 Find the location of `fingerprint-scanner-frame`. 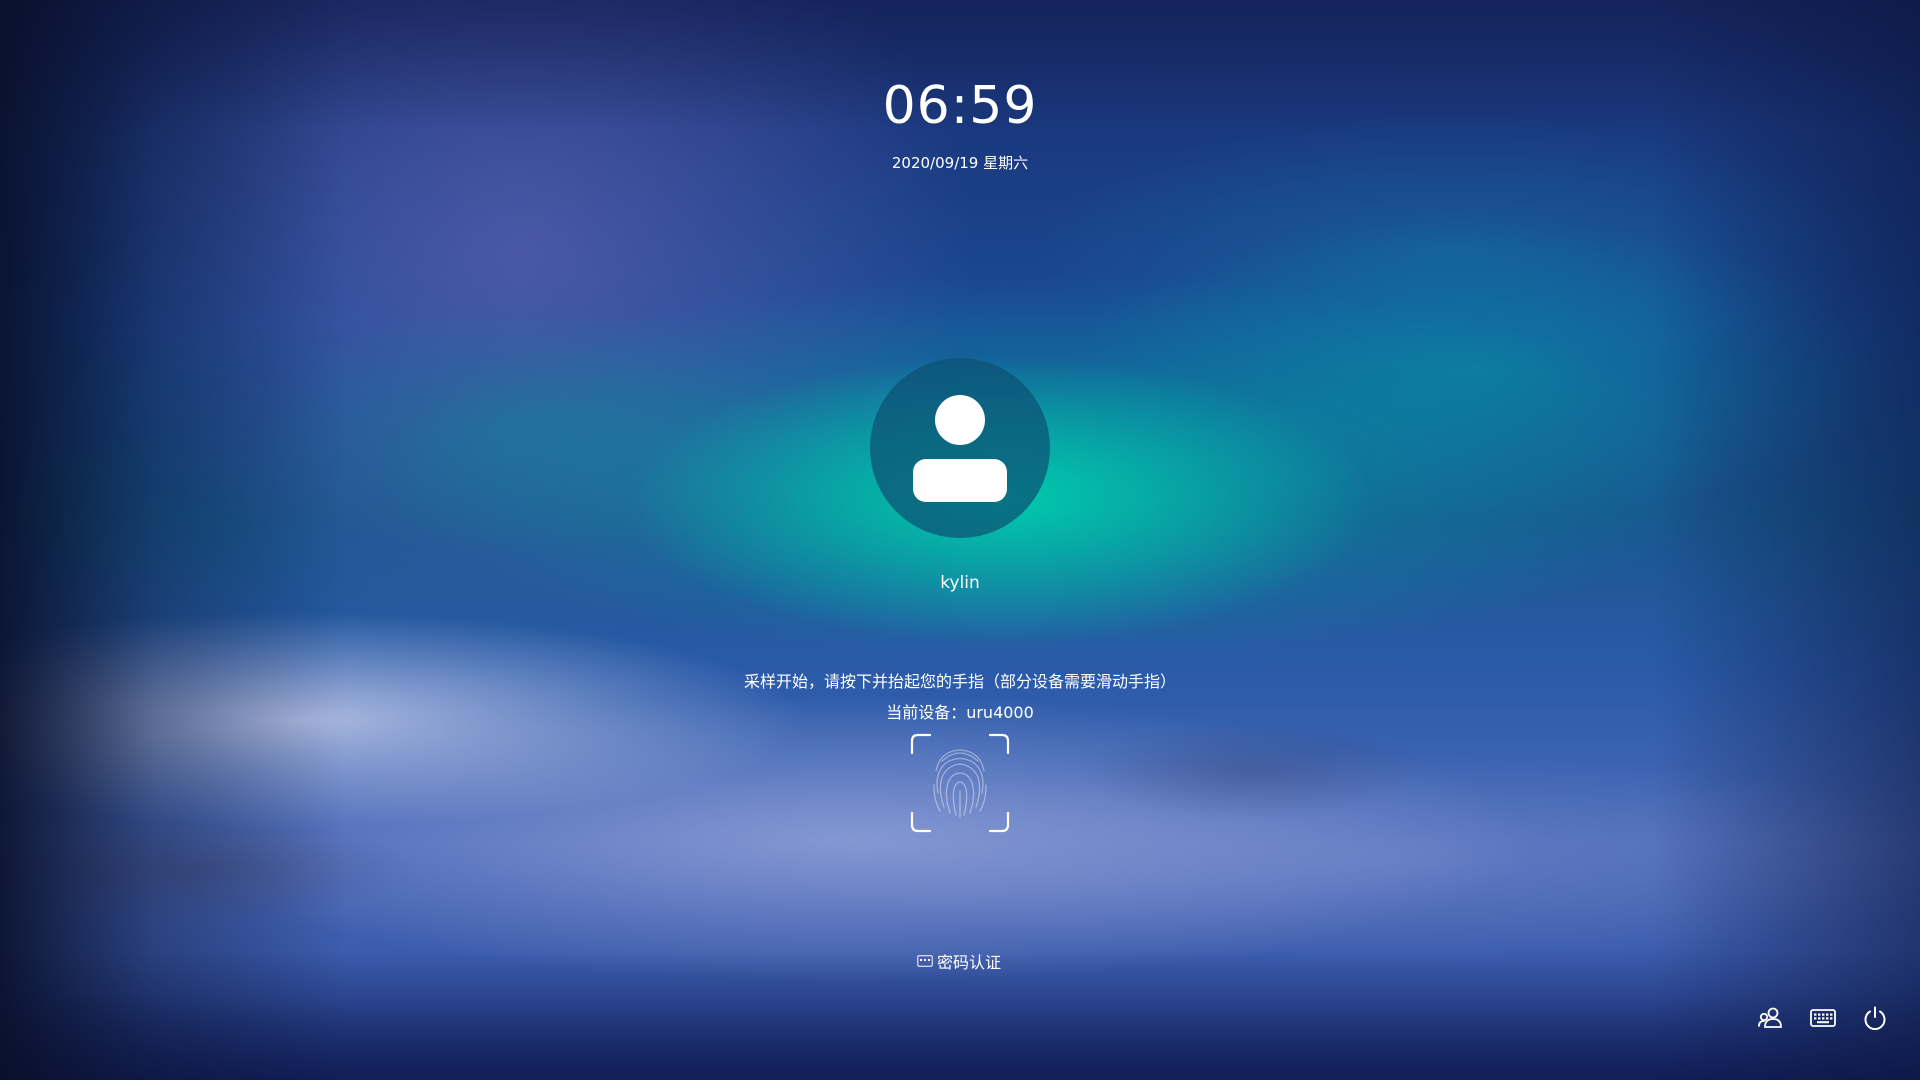

fingerprint-scanner-frame is located at coordinates (960, 783).